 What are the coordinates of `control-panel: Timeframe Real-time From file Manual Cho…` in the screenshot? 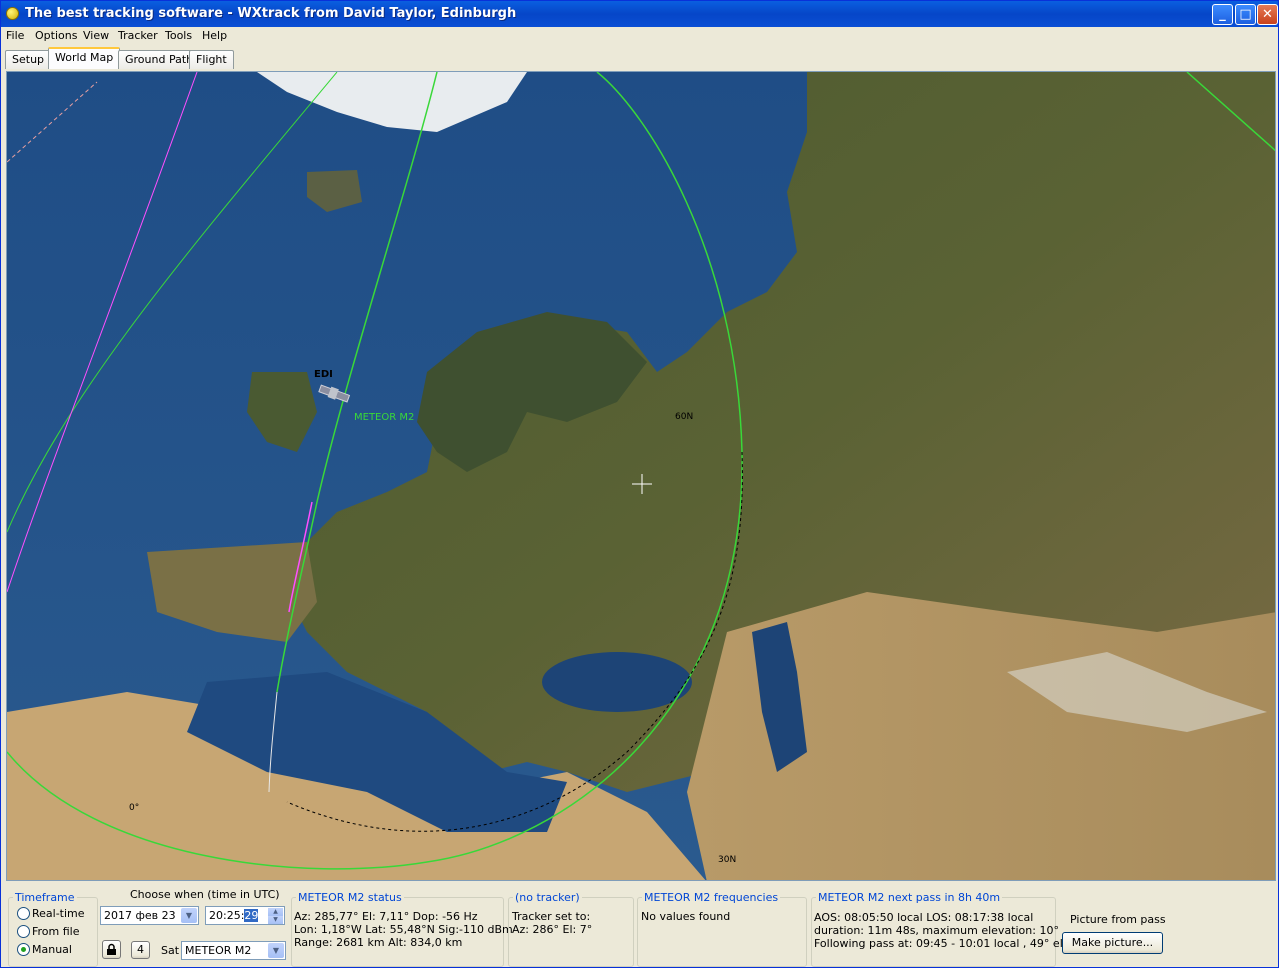 It's located at (639, 925).